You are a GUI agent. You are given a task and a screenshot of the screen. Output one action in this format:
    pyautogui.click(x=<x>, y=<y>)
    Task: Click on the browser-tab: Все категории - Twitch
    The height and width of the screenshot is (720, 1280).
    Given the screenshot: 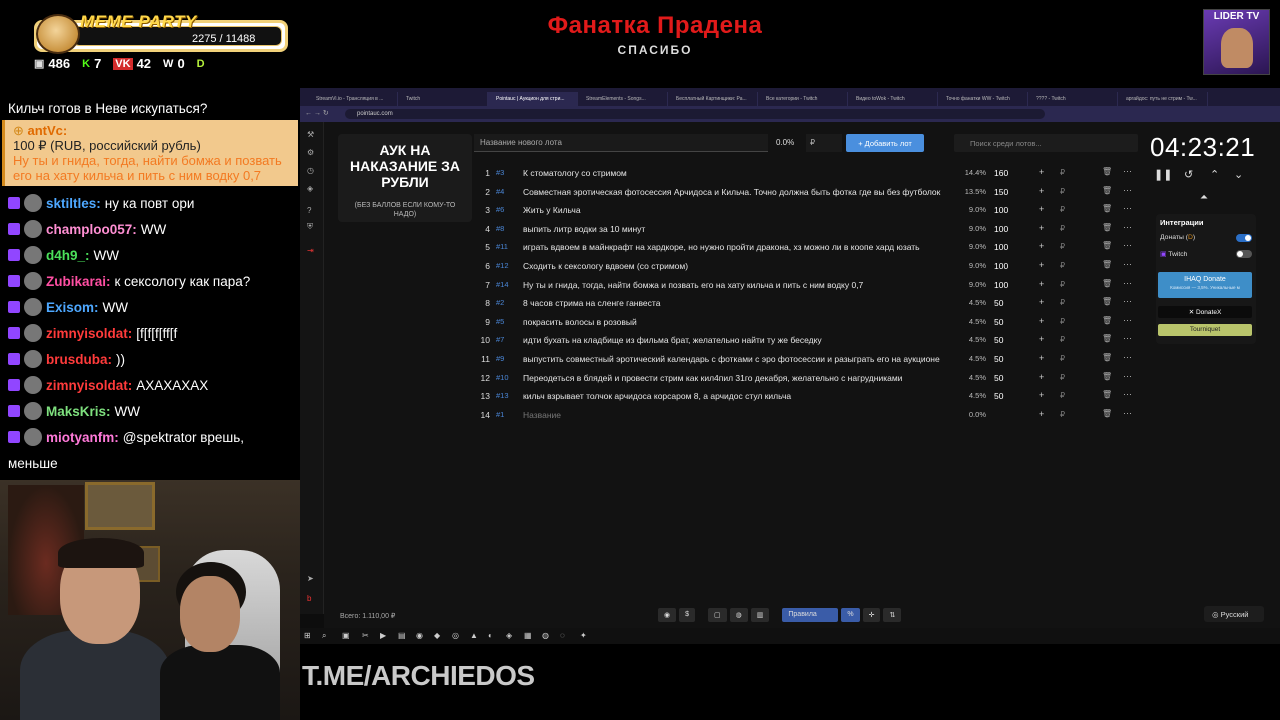 What is the action you would take?
    pyautogui.click(x=803, y=99)
    